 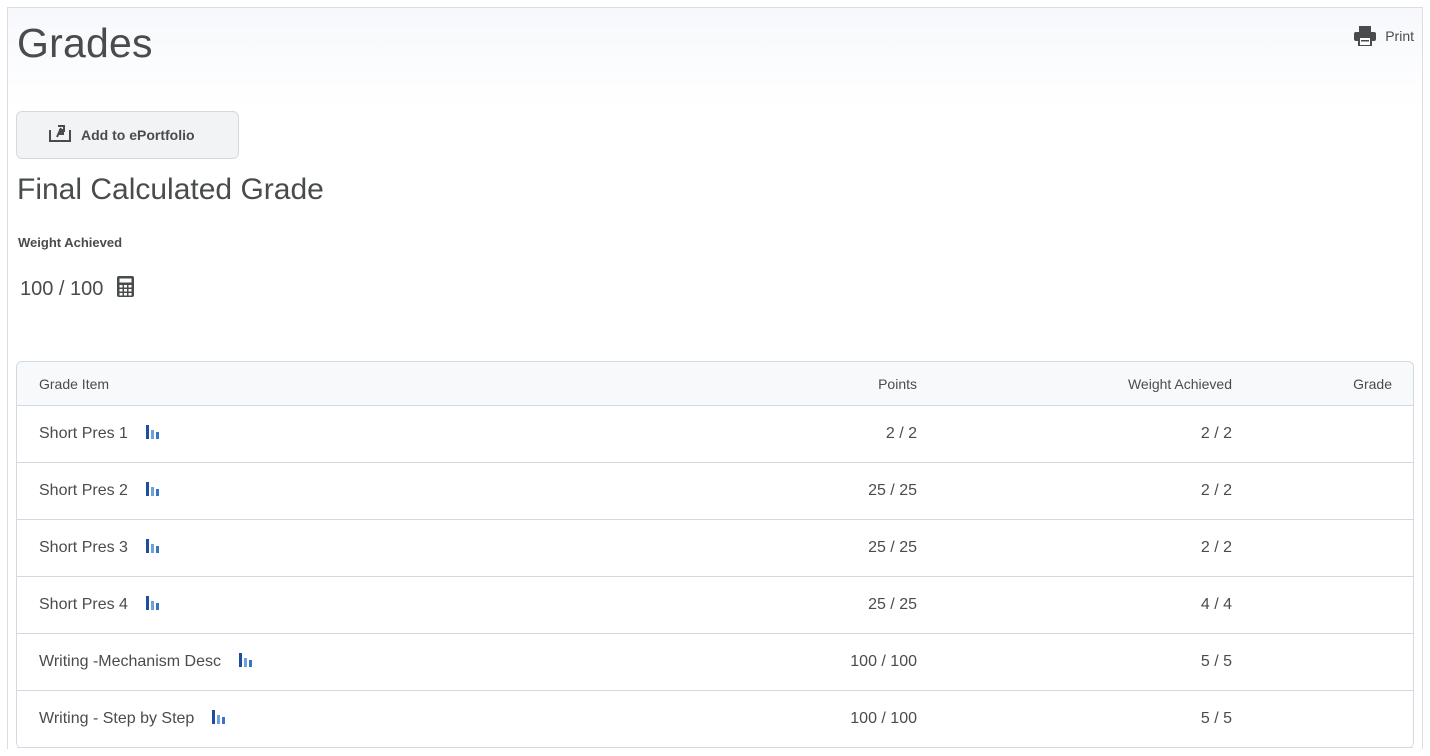 What do you see at coordinates (1399, 36) in the screenshot?
I see `print-label: Print` at bounding box center [1399, 36].